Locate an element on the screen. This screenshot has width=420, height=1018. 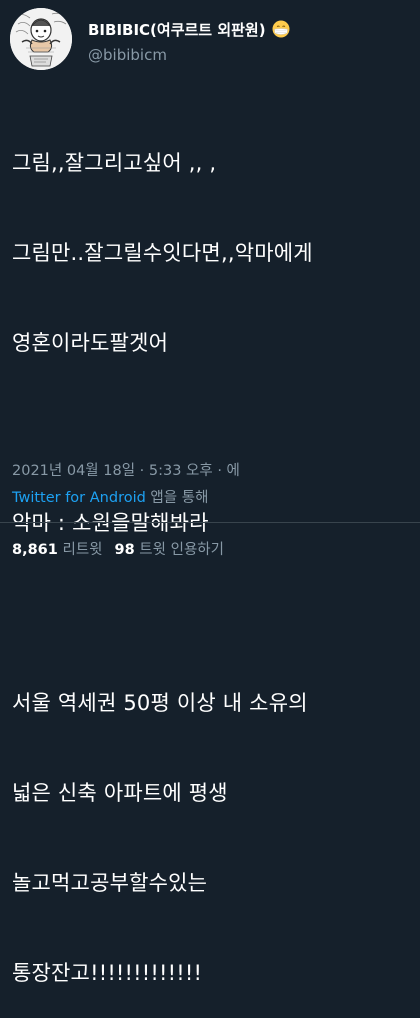
tweet-source: Twitter for Android 앱을 통해 is located at coordinates (110, 496).